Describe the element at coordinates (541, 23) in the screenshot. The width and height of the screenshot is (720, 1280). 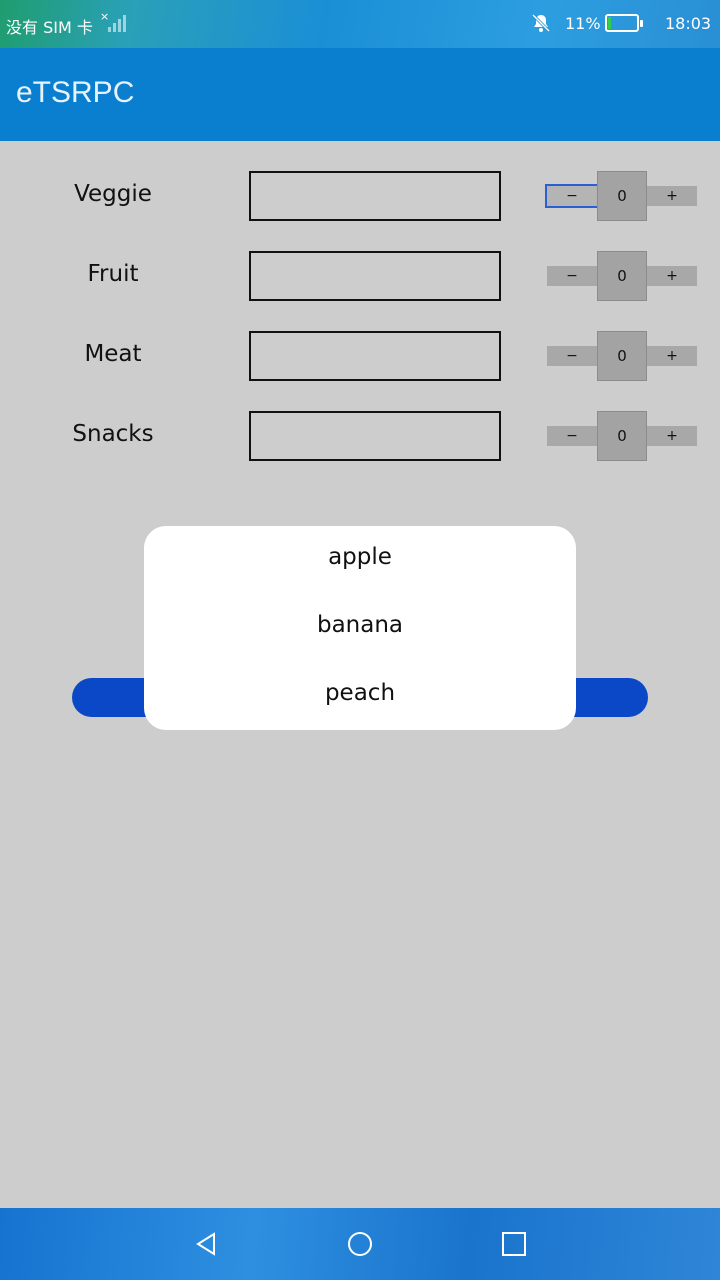
I see `bell-muted-icon` at that location.